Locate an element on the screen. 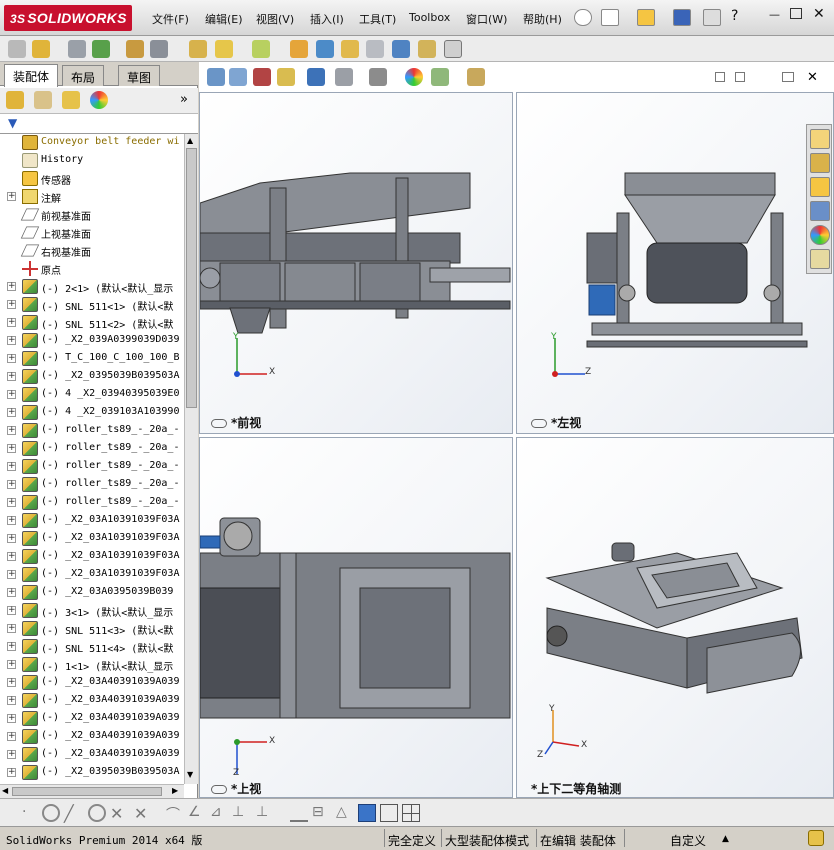 This screenshot has height=850, width=834. tree-item: + 注解 is located at coordinates (92, 197).